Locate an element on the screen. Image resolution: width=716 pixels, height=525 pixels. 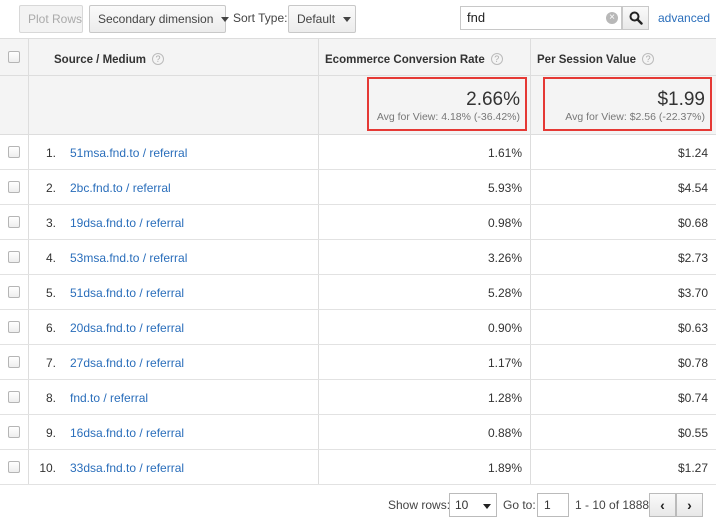
sort-type-dropdown: Default is located at coordinates (322, 19).